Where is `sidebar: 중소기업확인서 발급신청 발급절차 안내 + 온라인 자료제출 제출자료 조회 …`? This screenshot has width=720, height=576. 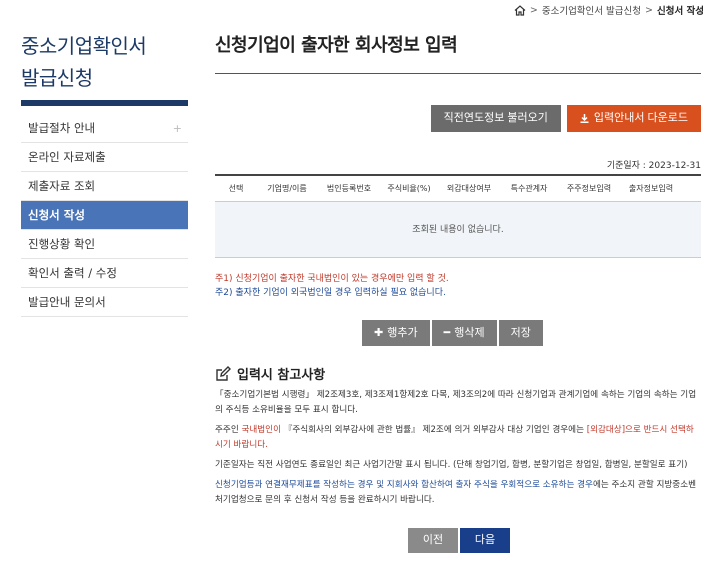 sidebar: 중소기업확인서 발급신청 발급절차 안내 + 온라인 자료제출 제출자료 조회 … is located at coordinates (104, 173).